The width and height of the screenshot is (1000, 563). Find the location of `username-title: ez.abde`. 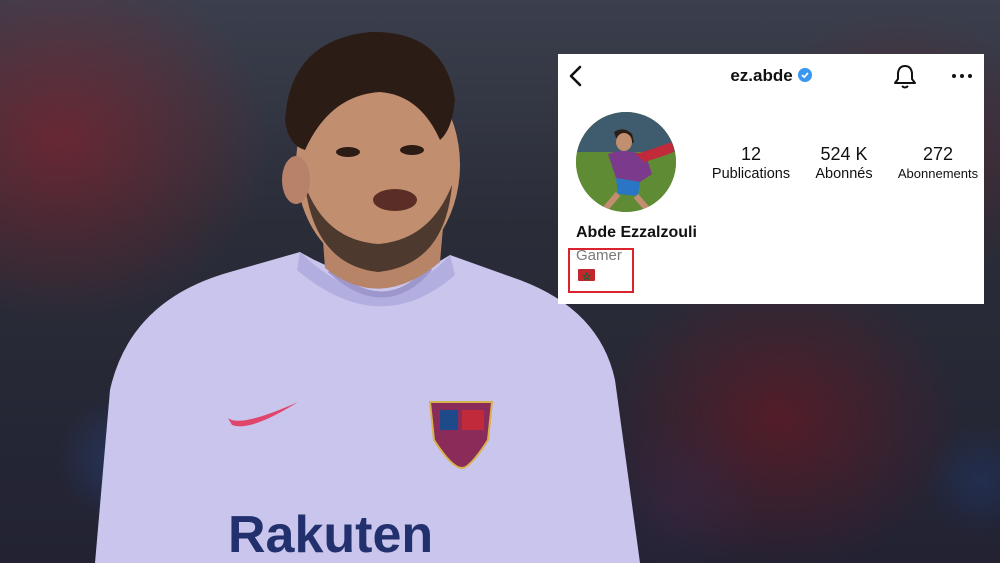

username-title: ez.abde is located at coordinates (771, 76).